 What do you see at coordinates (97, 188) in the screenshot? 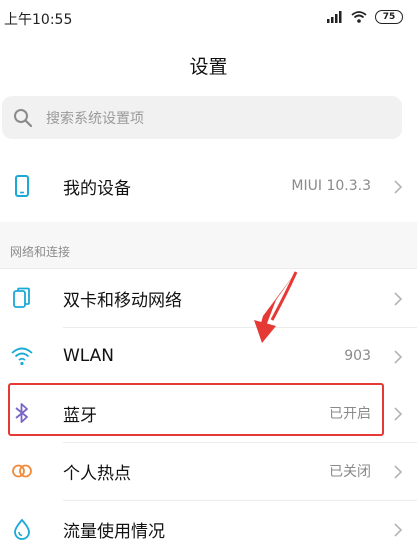
I see `my-device-label: 我的设备` at bounding box center [97, 188].